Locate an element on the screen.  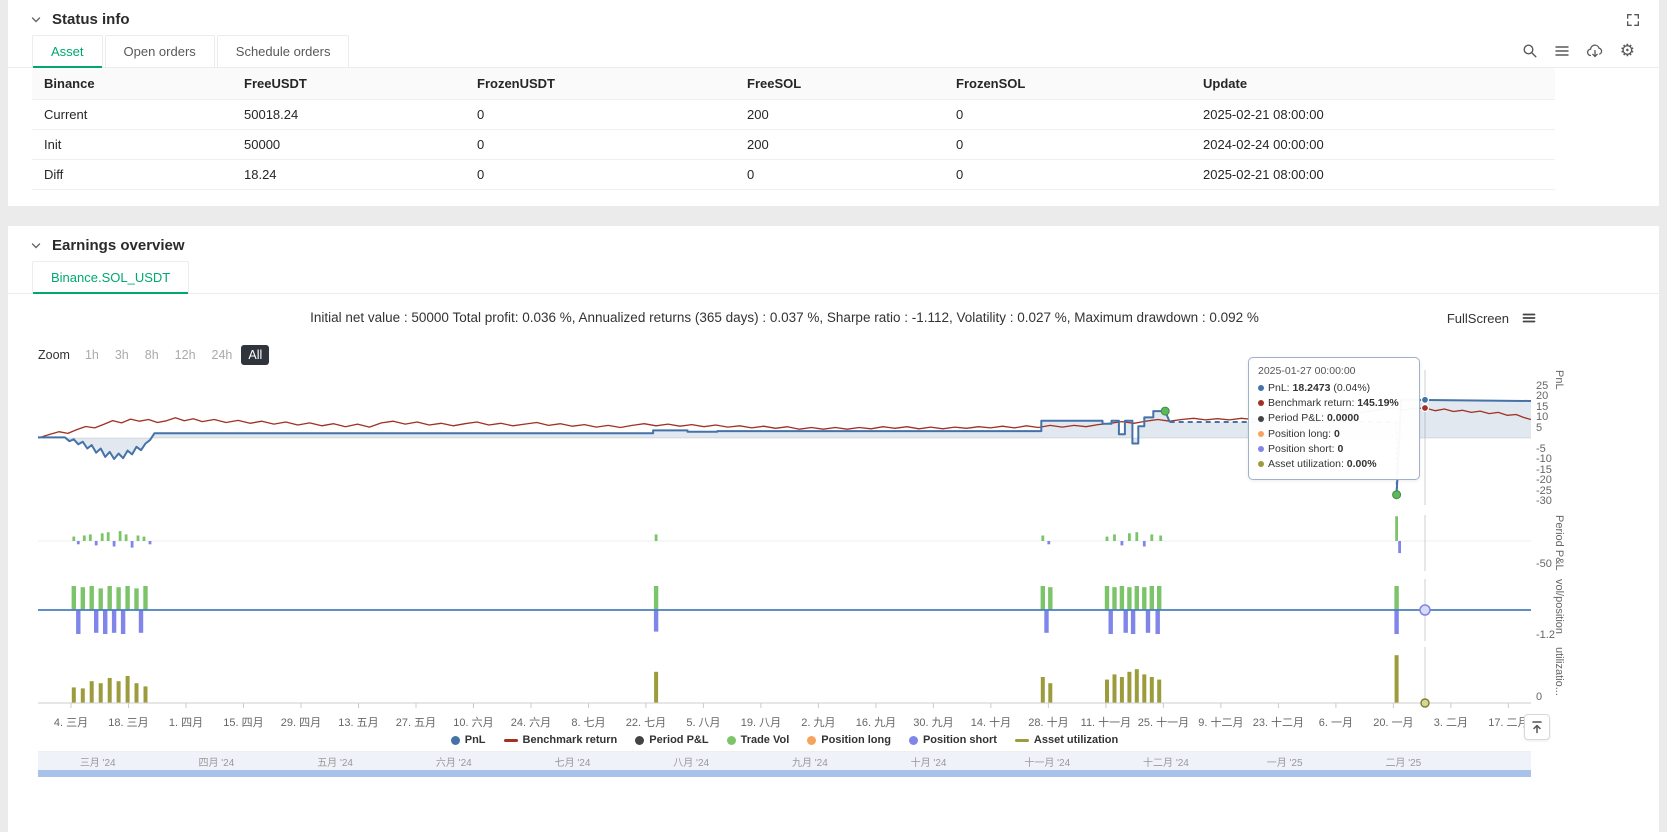
x-tick-label: 25. 十一月 is located at coordinates (1163, 723).